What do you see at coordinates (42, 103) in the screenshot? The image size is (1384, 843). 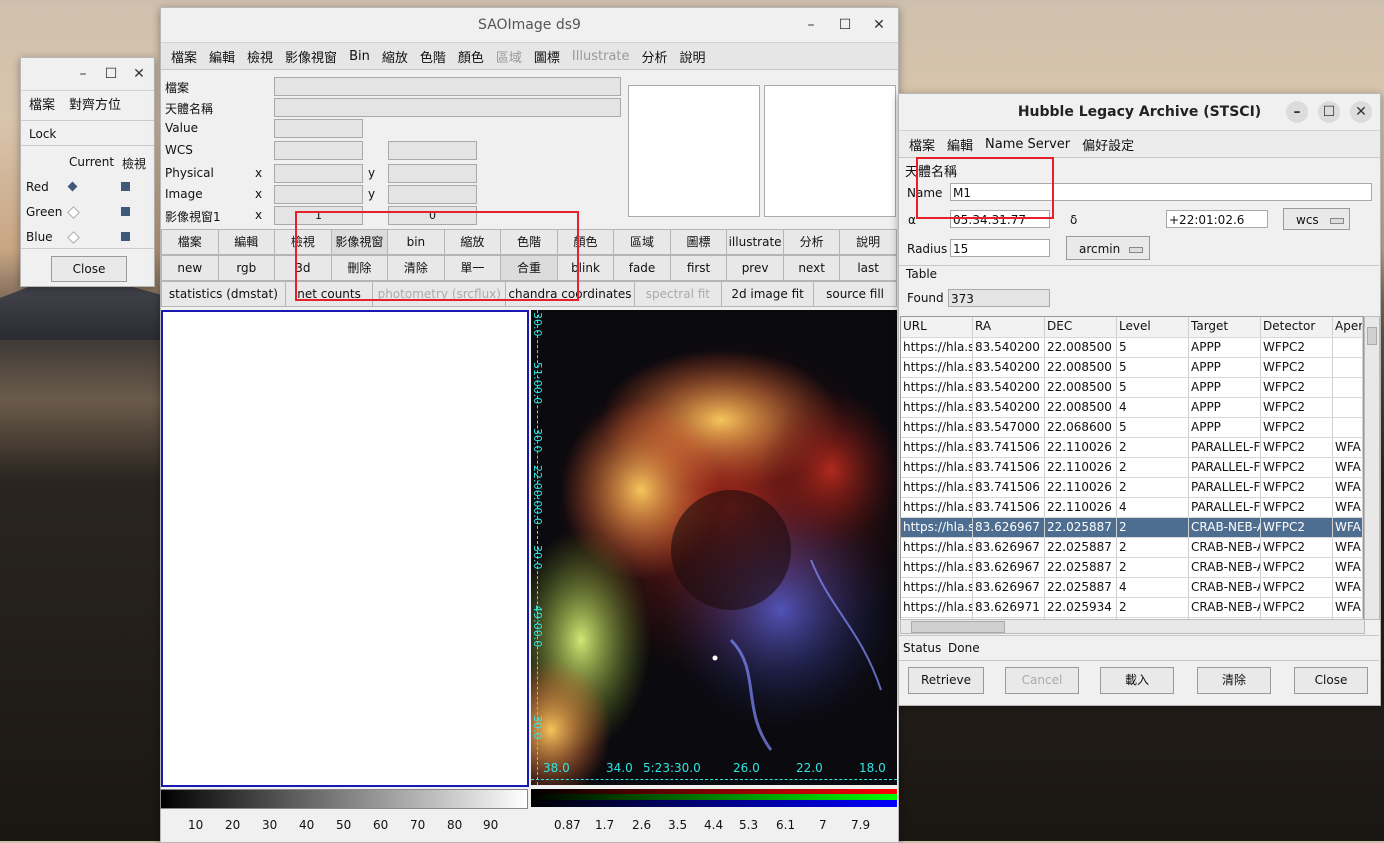 I see `rgb-menu-file: 檔案` at bounding box center [42, 103].